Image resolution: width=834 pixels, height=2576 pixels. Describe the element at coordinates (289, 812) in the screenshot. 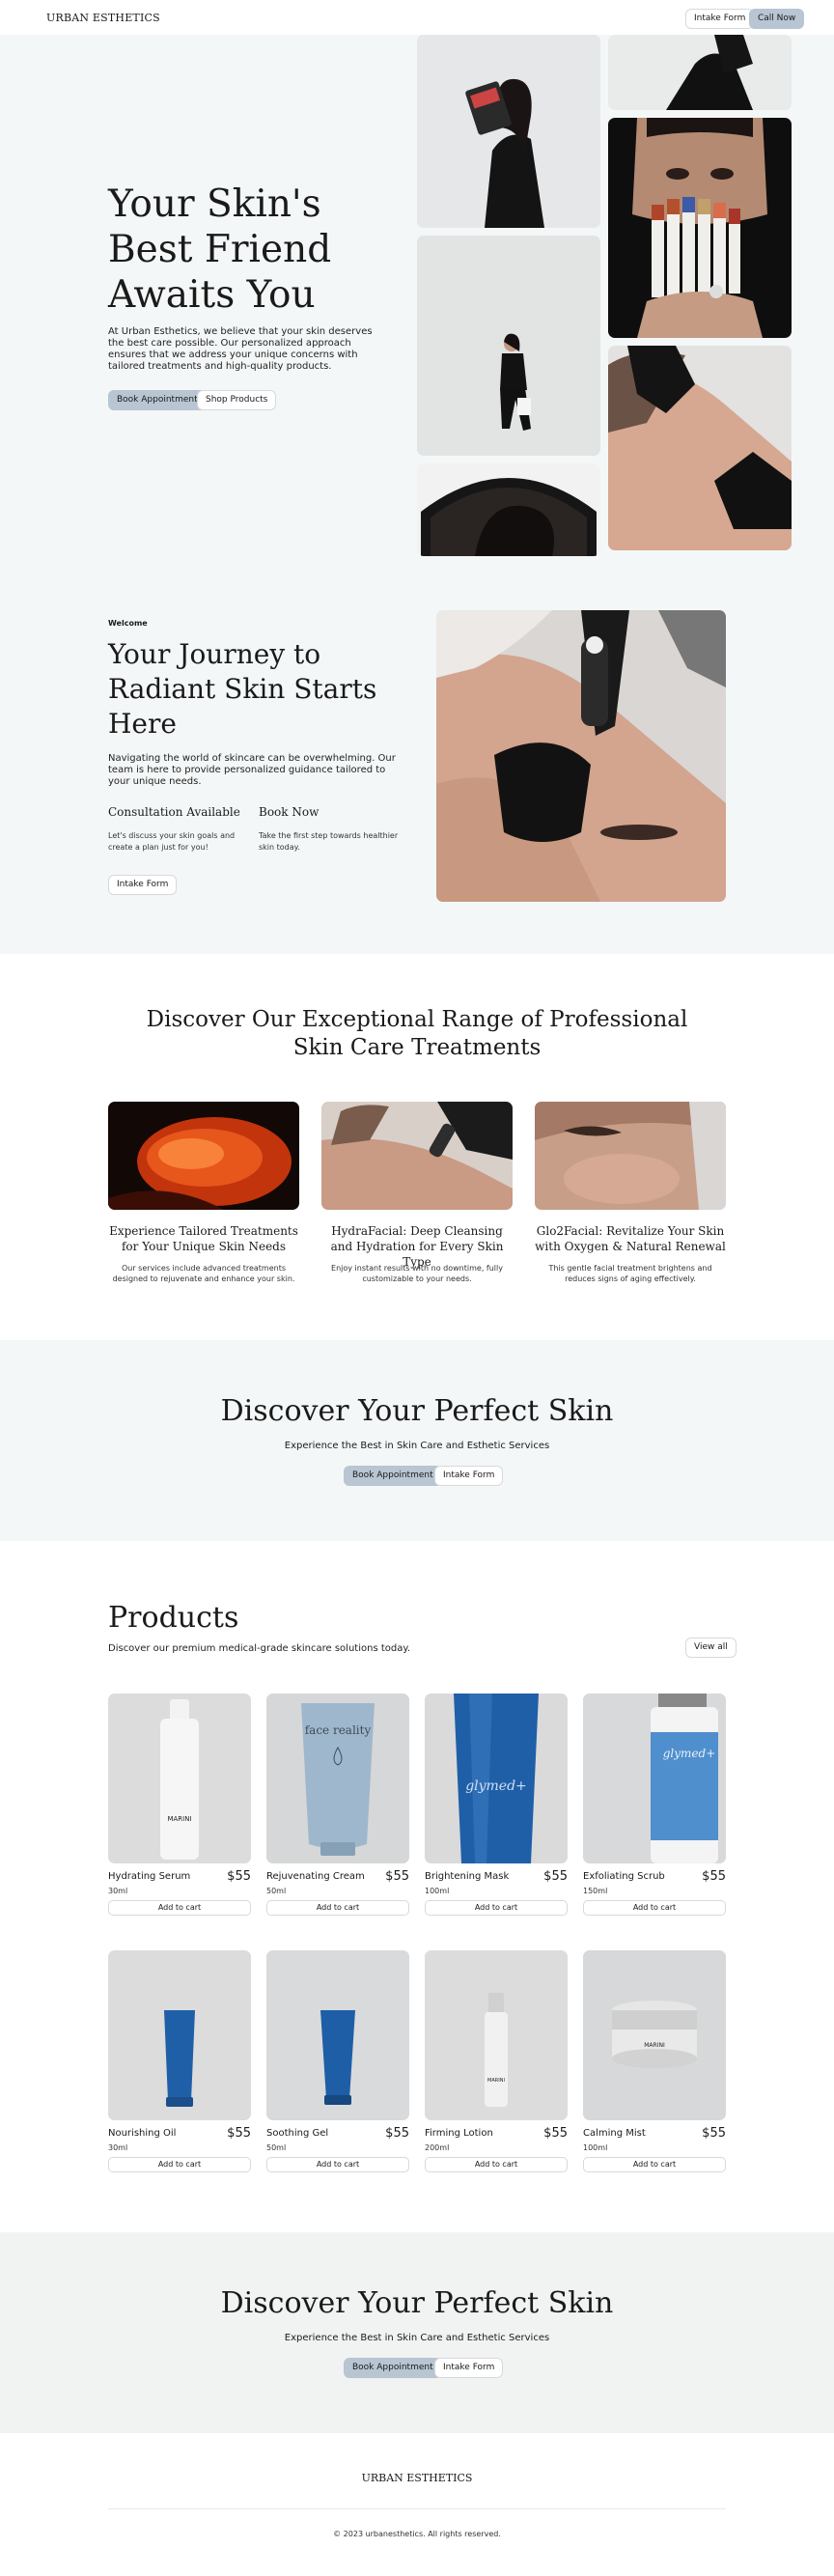

I see `book-now-heading: Book Now` at that location.